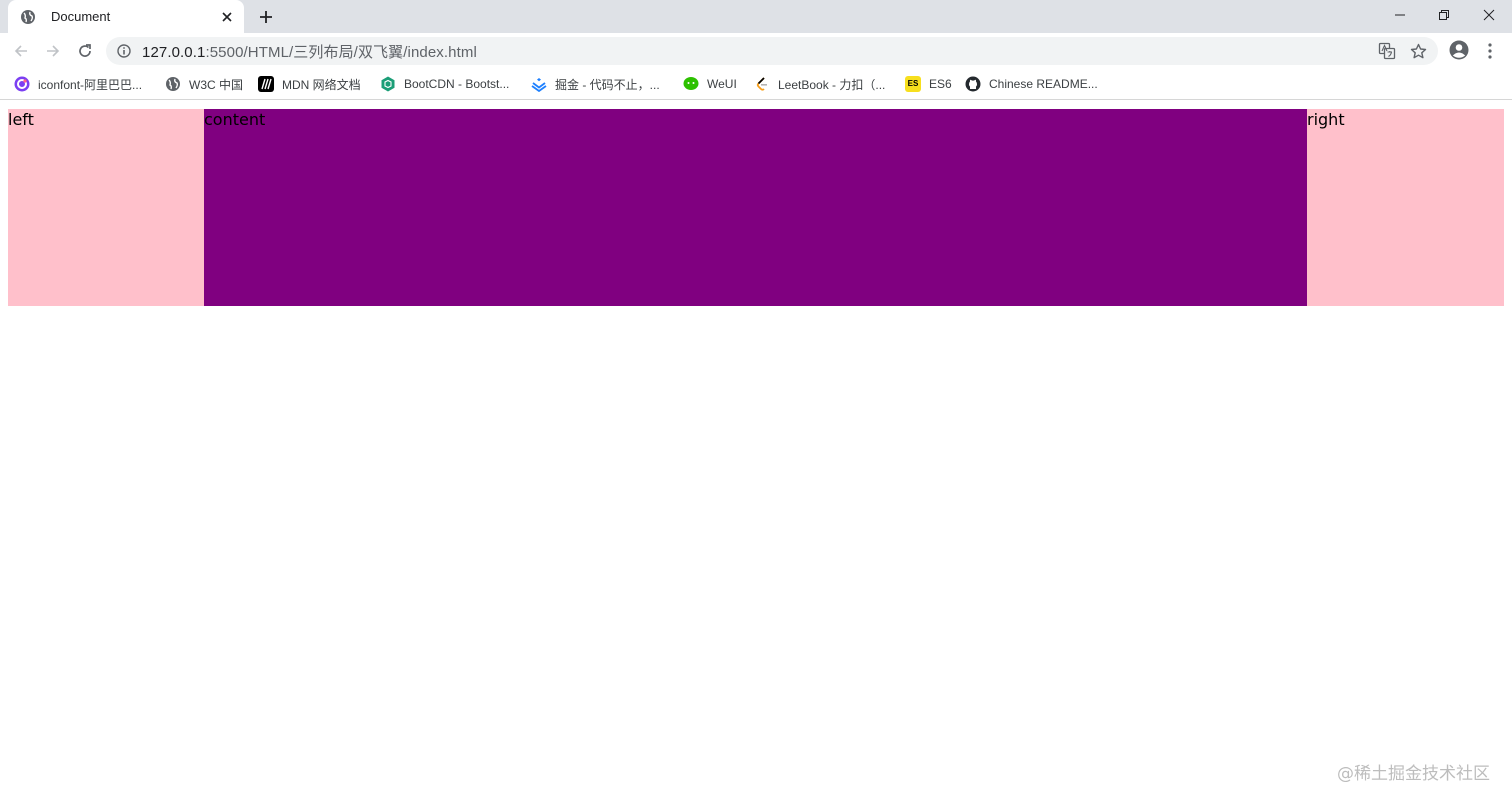 The height and width of the screenshot is (803, 1512). I want to click on bookmark-weui: WeUI, so click(710, 84).